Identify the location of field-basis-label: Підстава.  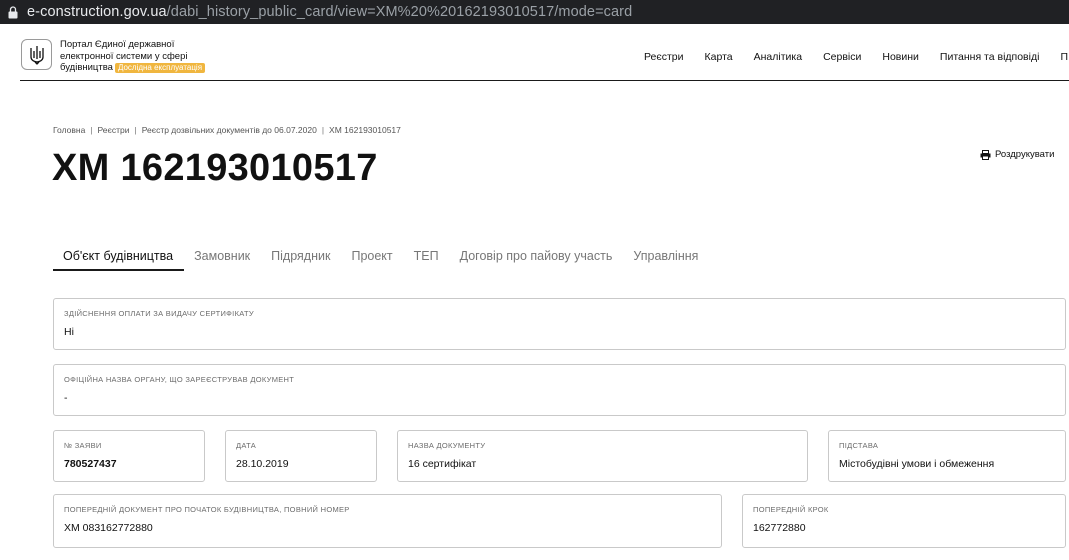
(859, 445).